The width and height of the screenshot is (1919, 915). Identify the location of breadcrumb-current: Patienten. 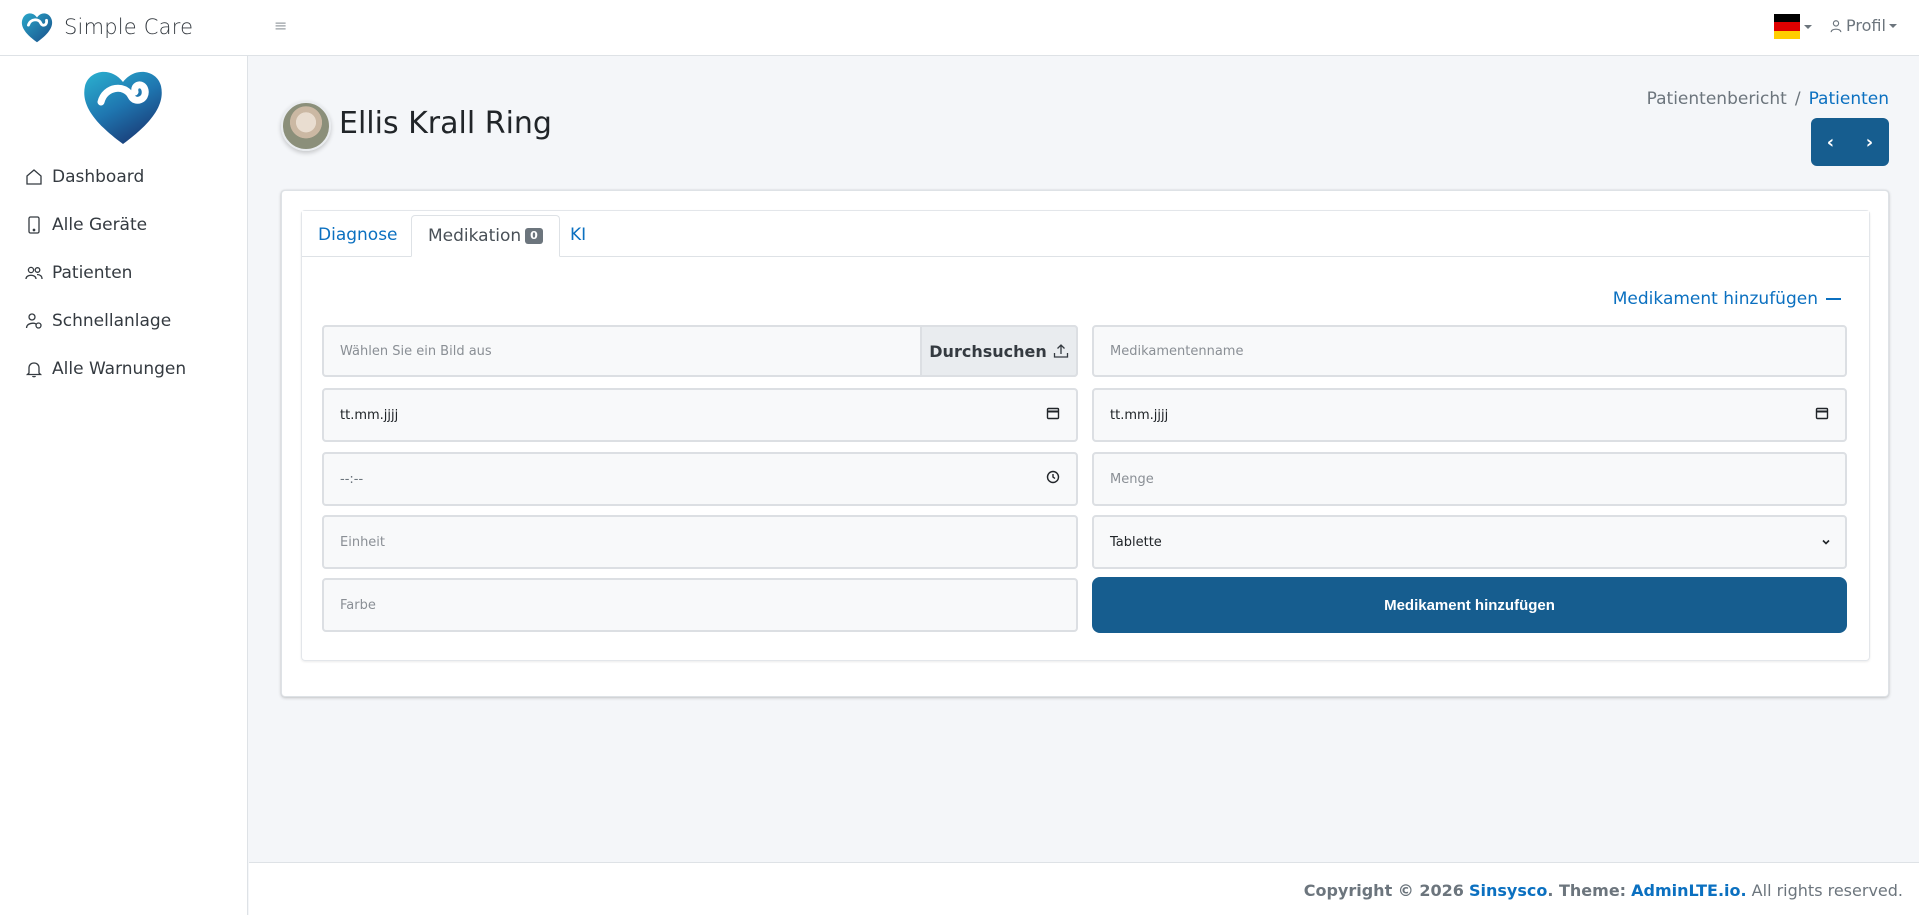
(1849, 99).